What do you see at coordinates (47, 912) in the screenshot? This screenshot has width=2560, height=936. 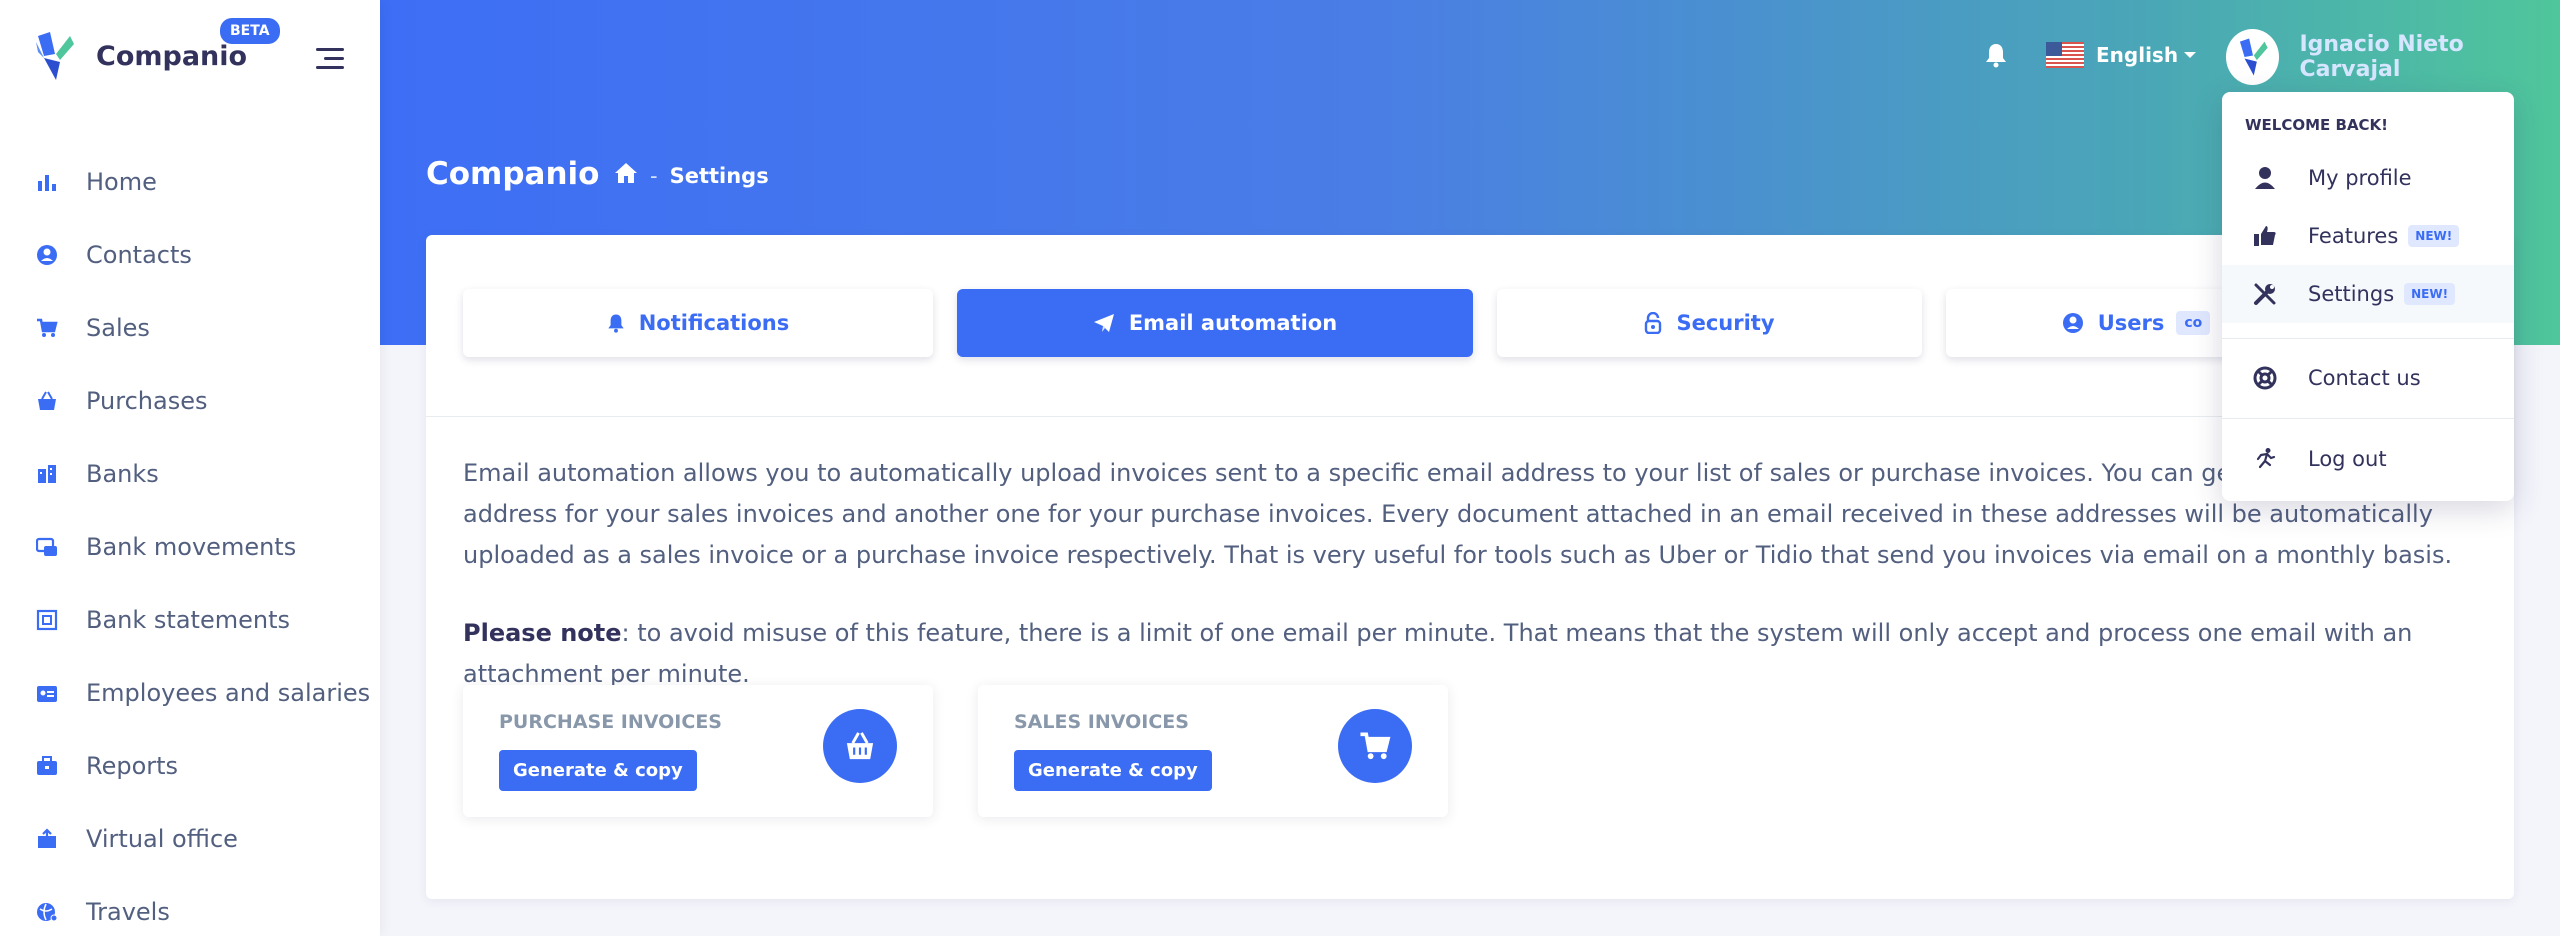 I see `globe-icon` at bounding box center [47, 912].